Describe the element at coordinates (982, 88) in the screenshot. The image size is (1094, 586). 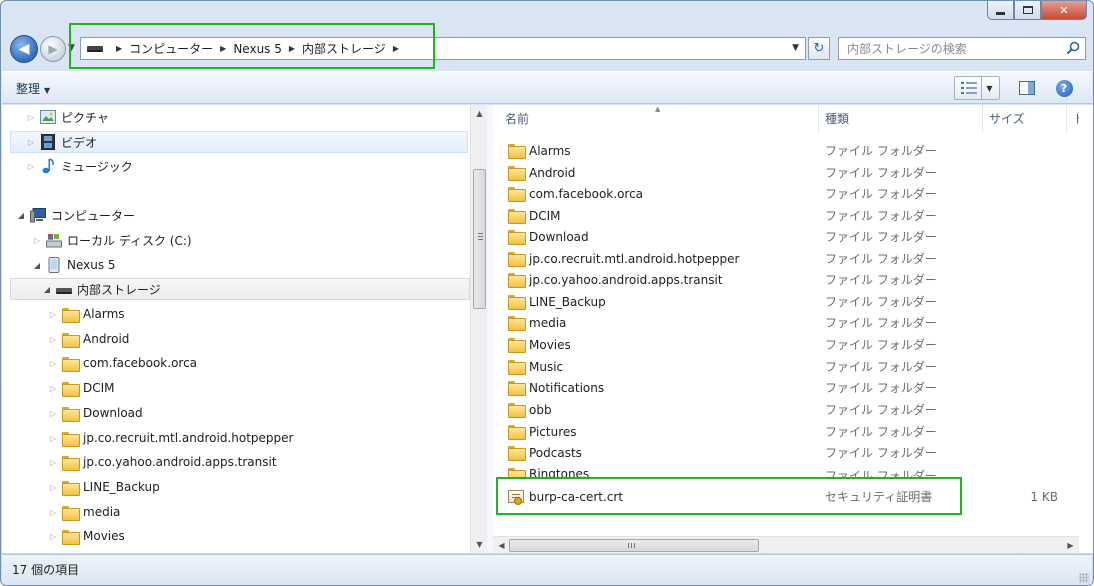
I see `divider` at that location.